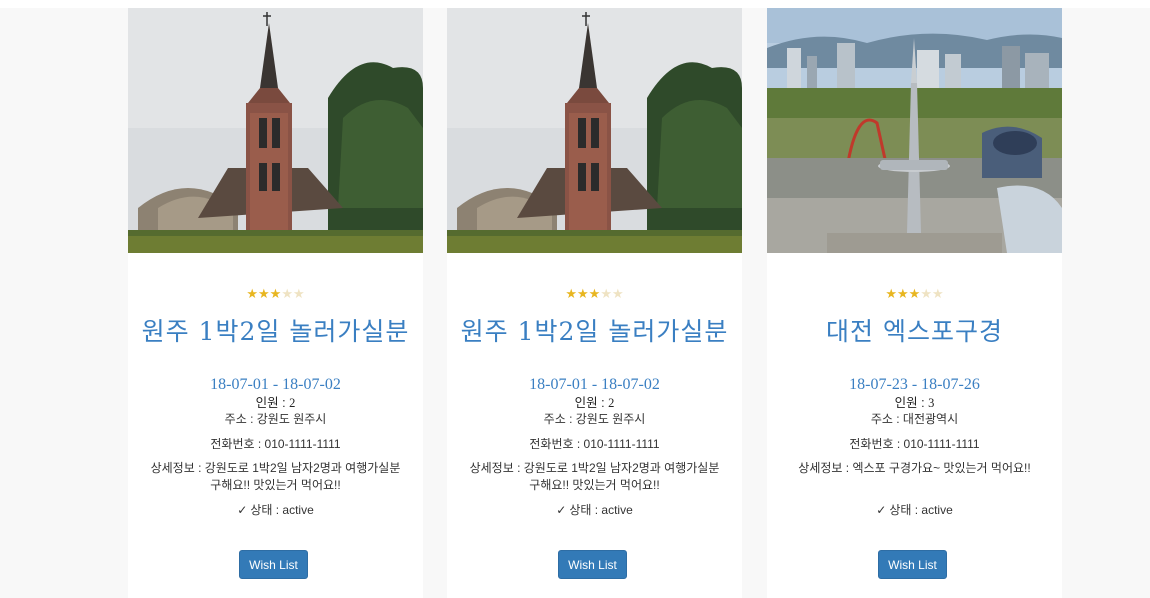 This screenshot has height=598, width=1150. Describe the element at coordinates (914, 419) in the screenshot. I see `card-address: 주소 : 대전광역시` at that location.